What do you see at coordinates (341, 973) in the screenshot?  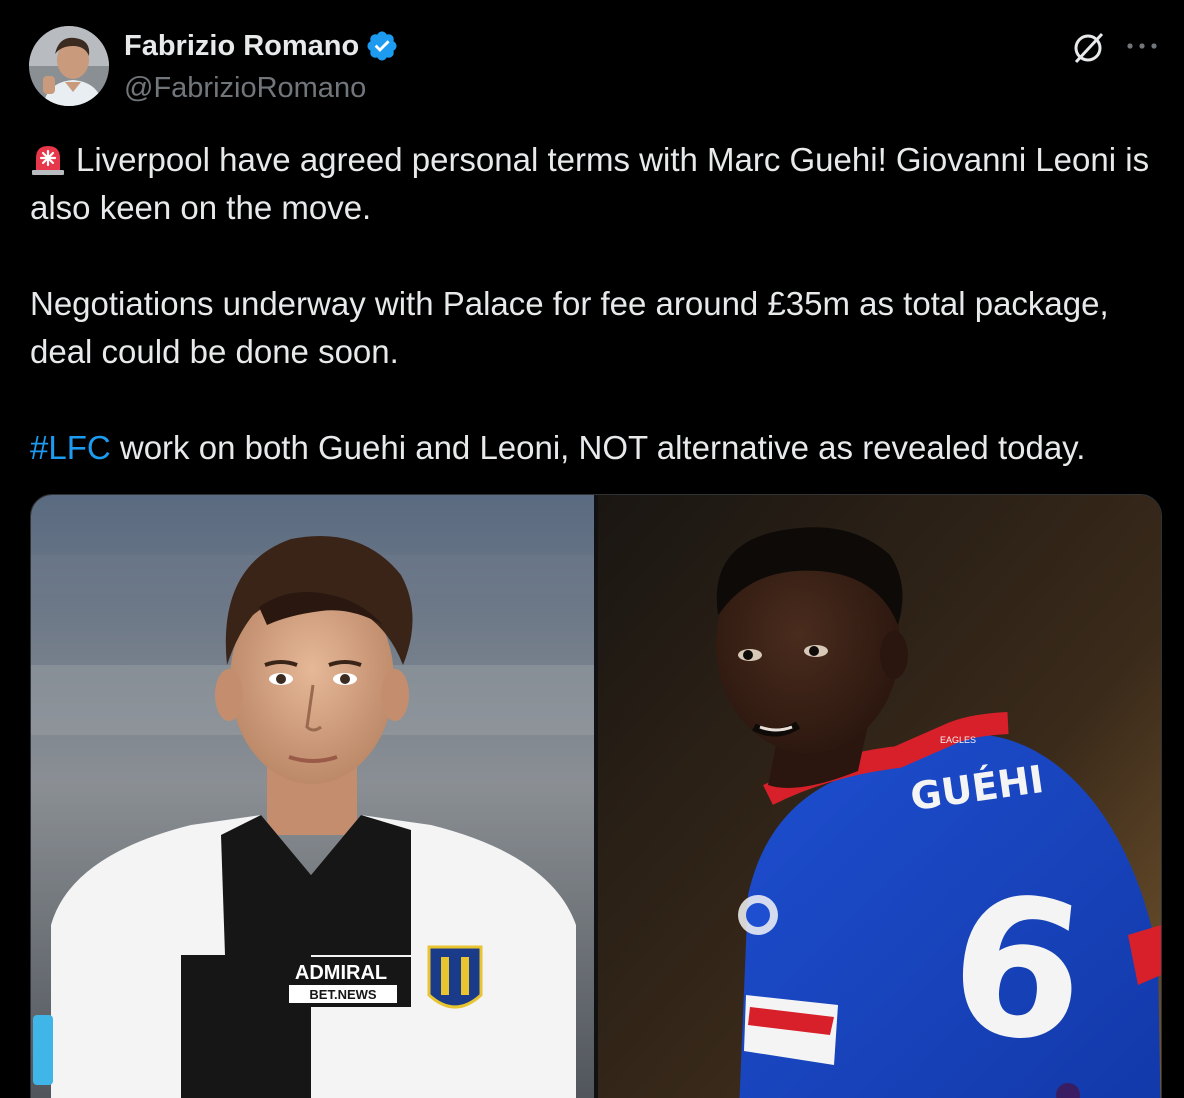 I see `sponsor-admiral: ADMIRAL` at bounding box center [341, 973].